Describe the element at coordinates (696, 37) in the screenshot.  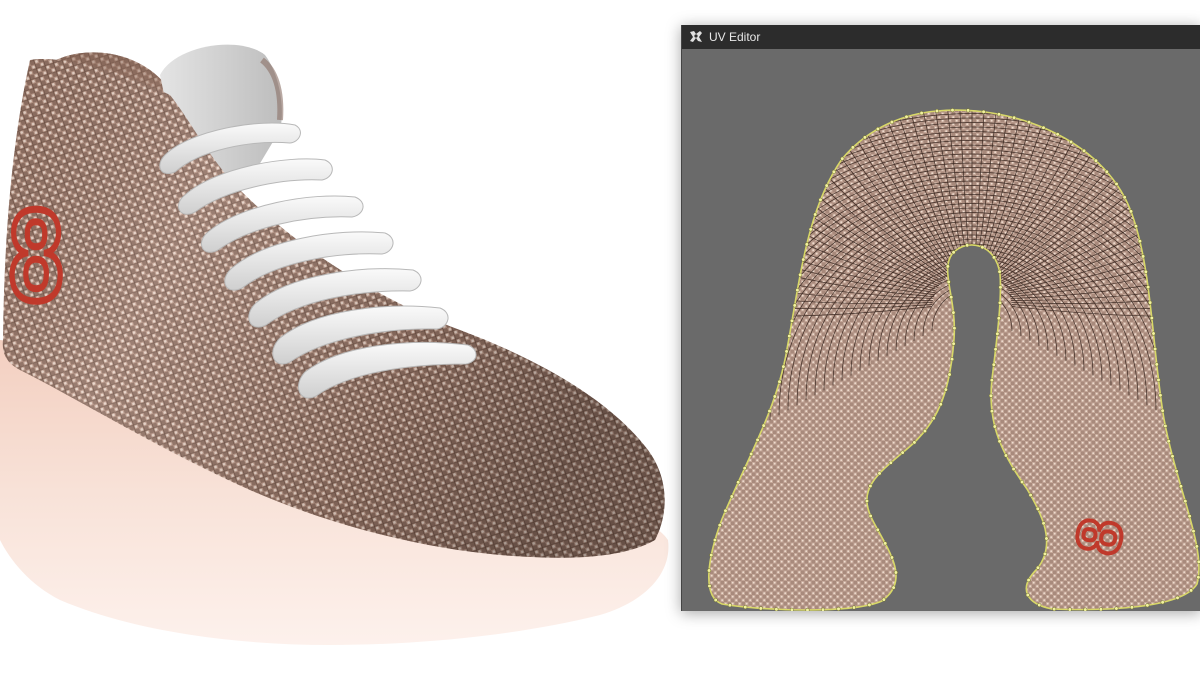
I see `uv-editor-app-icon` at that location.